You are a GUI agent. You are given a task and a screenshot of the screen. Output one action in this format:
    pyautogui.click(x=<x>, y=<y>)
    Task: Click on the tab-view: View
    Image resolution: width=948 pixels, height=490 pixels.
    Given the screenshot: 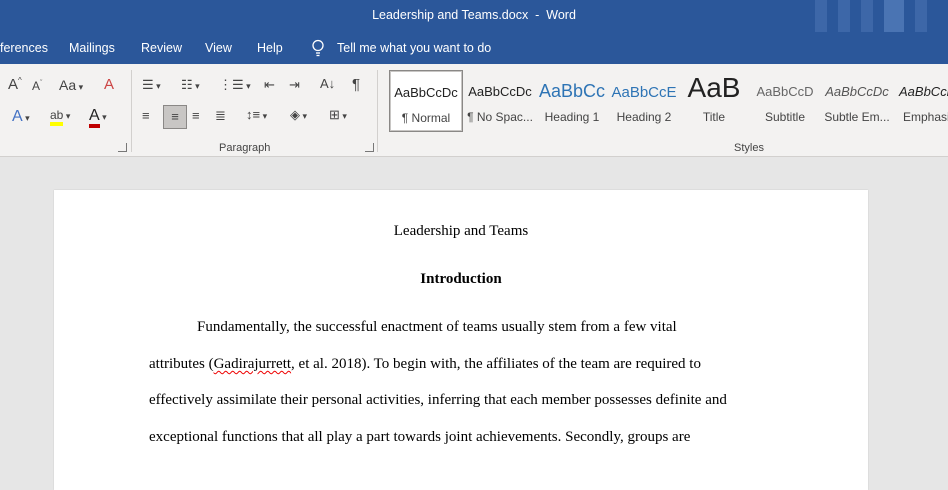 What is the action you would take?
    pyautogui.click(x=218, y=48)
    